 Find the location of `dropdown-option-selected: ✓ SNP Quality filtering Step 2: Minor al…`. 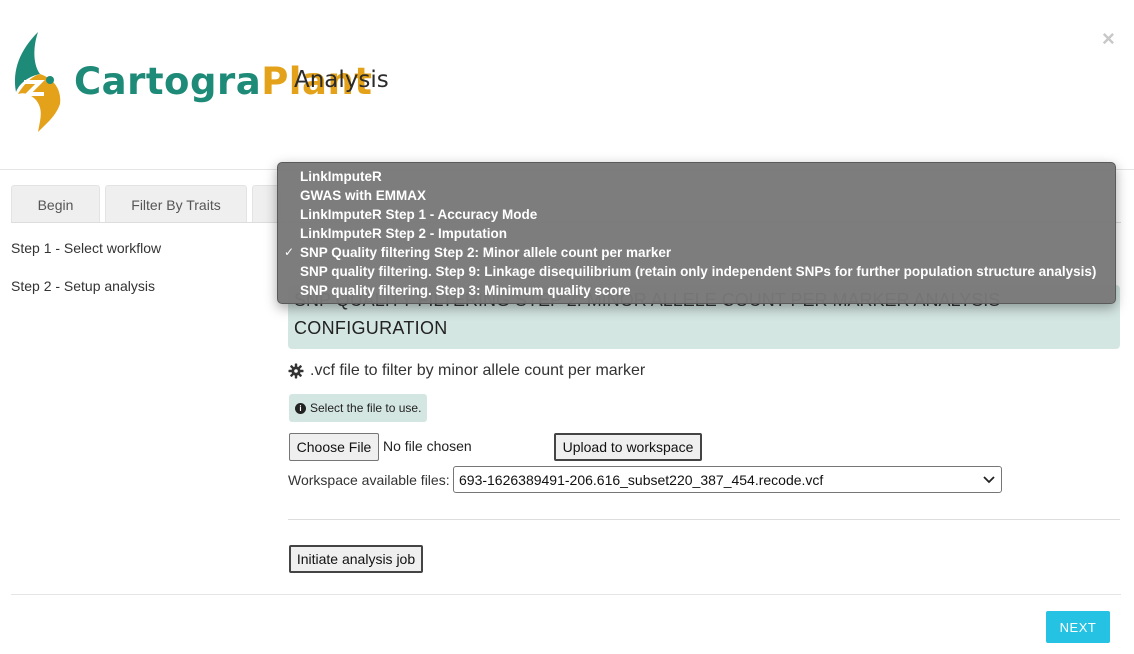

dropdown-option-selected: ✓ SNP Quality filtering Step 2: Minor al… is located at coordinates (696, 252).